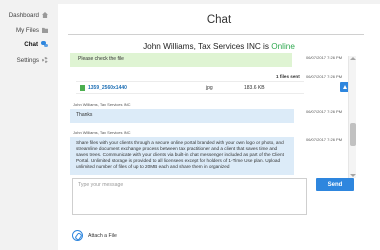 This screenshot has width=380, height=250. Describe the element at coordinates (181, 60) in the screenshot. I see `outgoing-message: Please check the file` at that location.